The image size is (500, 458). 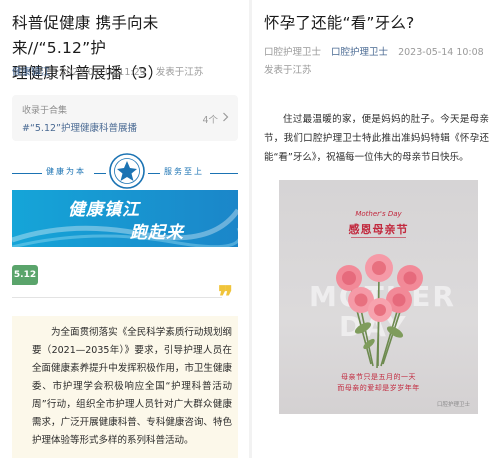 I want to click on poster-logo: 口腔护理卫士, so click(x=453, y=405).